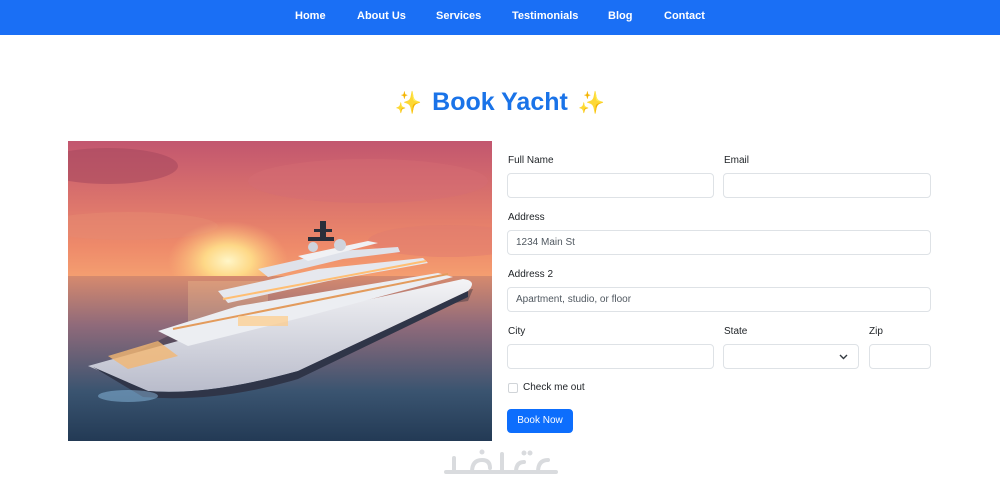  Describe the element at coordinates (381, 16) in the screenshot. I see `nav-about-link: About Us` at that location.